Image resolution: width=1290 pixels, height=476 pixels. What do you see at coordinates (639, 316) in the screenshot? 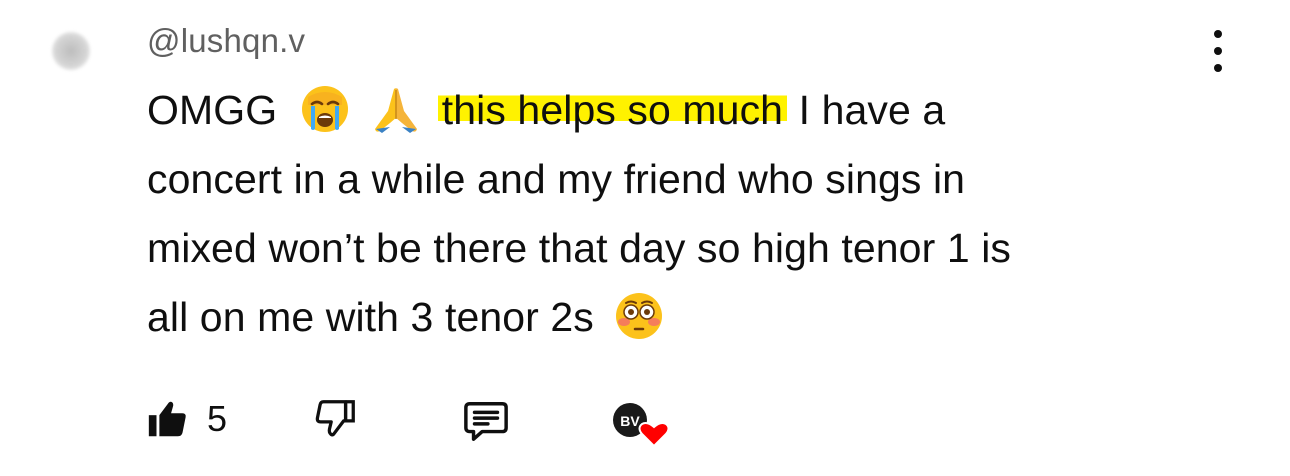
I see `flushed-face-icon` at bounding box center [639, 316].